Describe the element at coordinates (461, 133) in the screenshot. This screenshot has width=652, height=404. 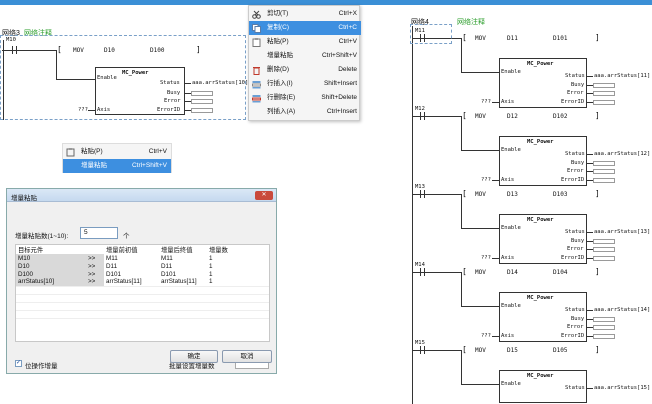
I see `rung-branch` at that location.